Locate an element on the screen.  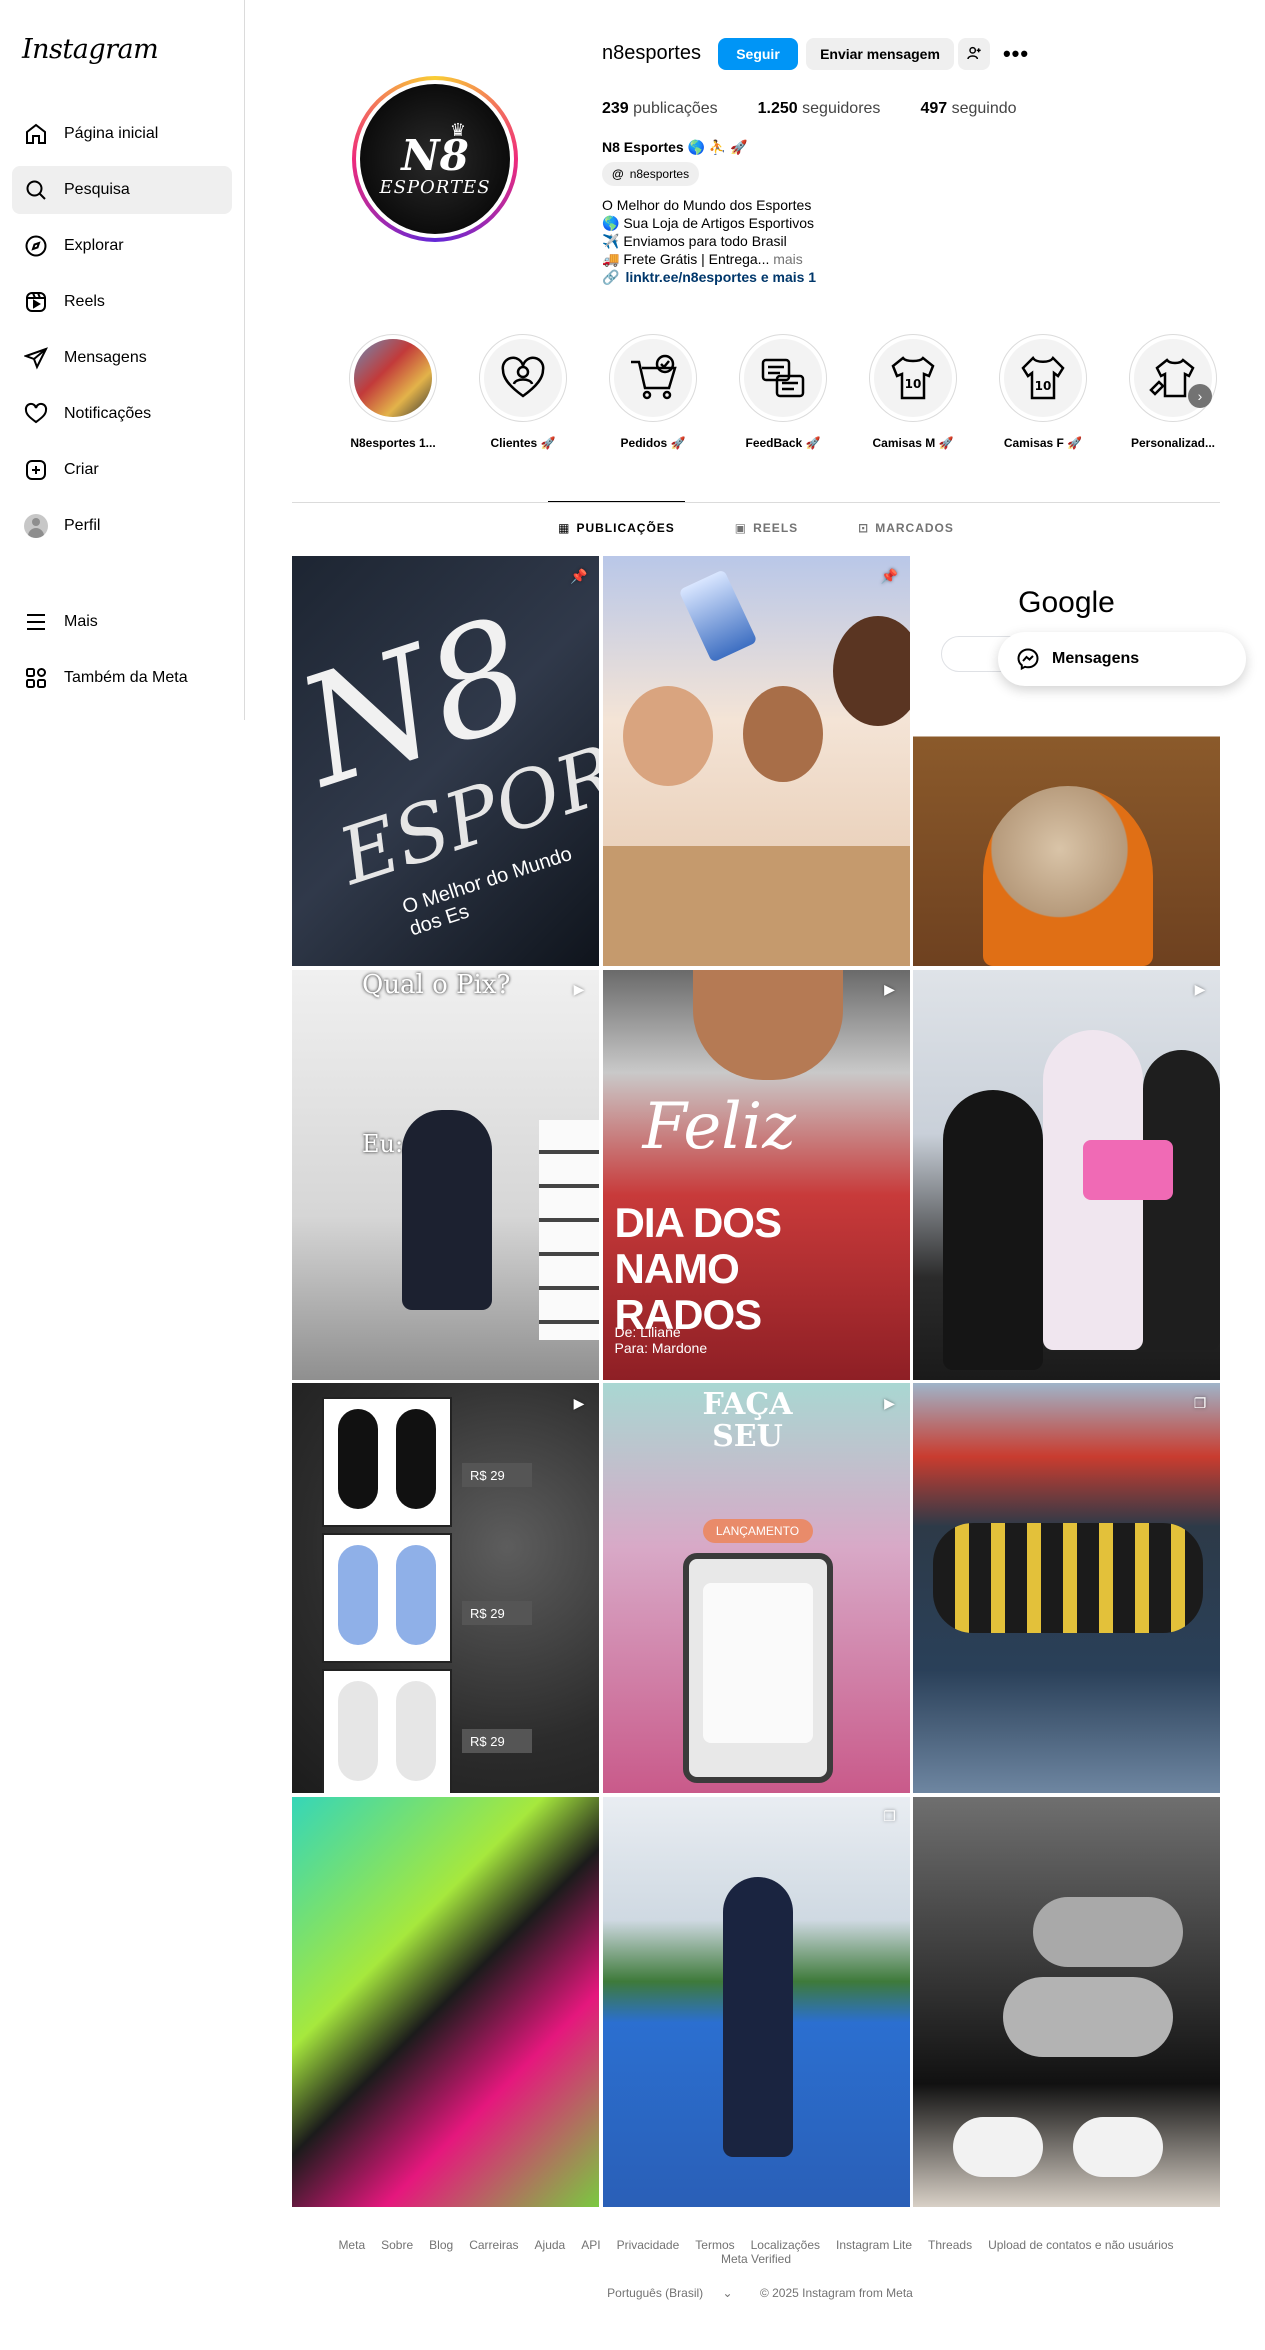
language-selector: Português (Brasil) ⌄ is located at coordinates (669, 2293).